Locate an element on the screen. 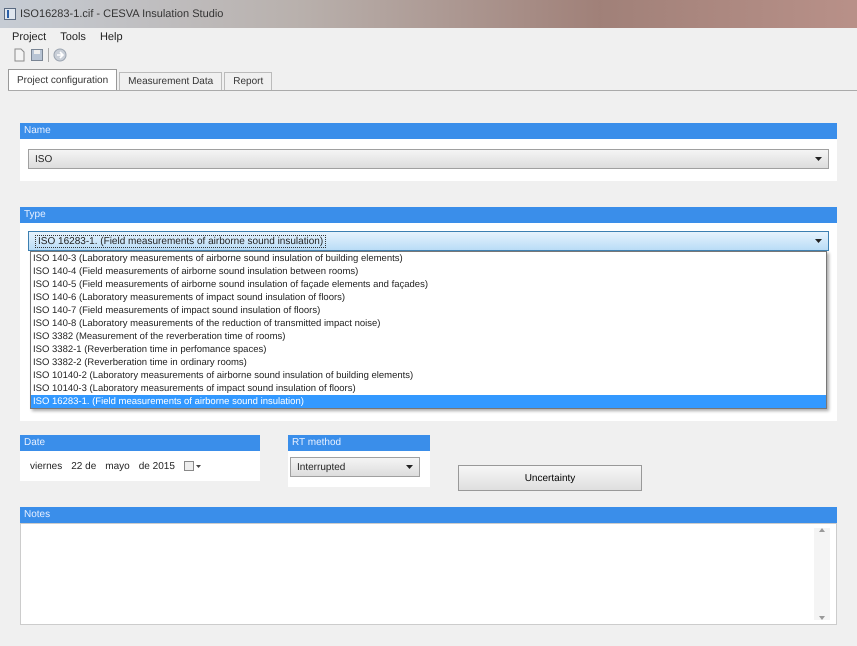  date-picker: viernes 22 de mayo de 2015 is located at coordinates (140, 466).